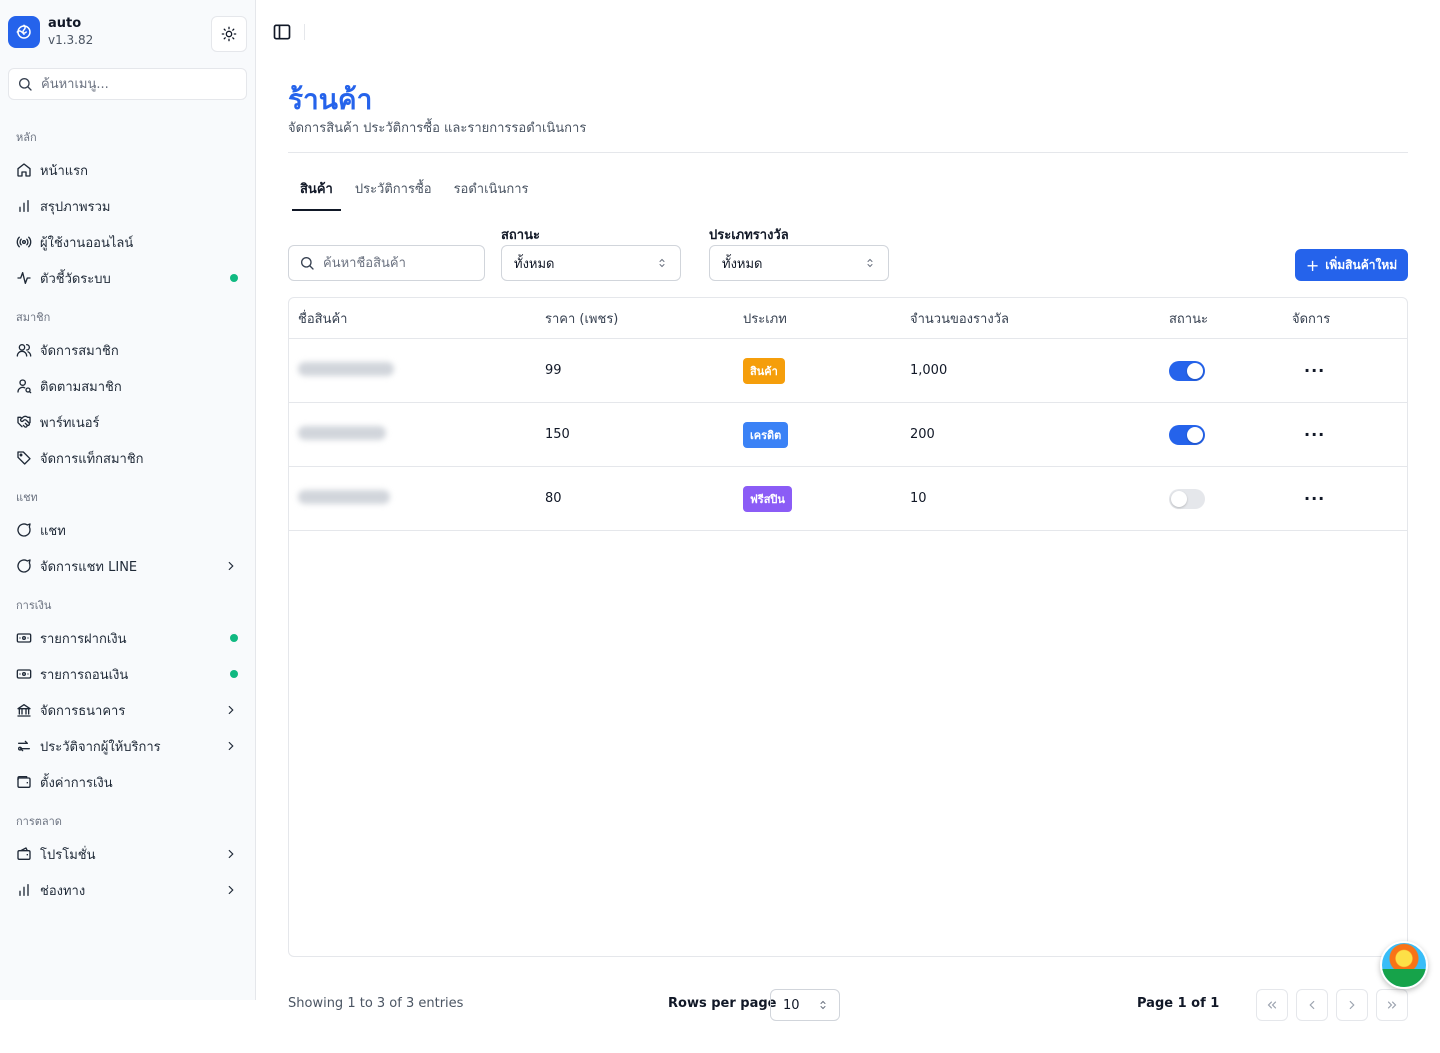 The width and height of the screenshot is (1440, 1053). I want to click on sidebar-item-overview: สรุปภาพรวม, so click(128, 206).